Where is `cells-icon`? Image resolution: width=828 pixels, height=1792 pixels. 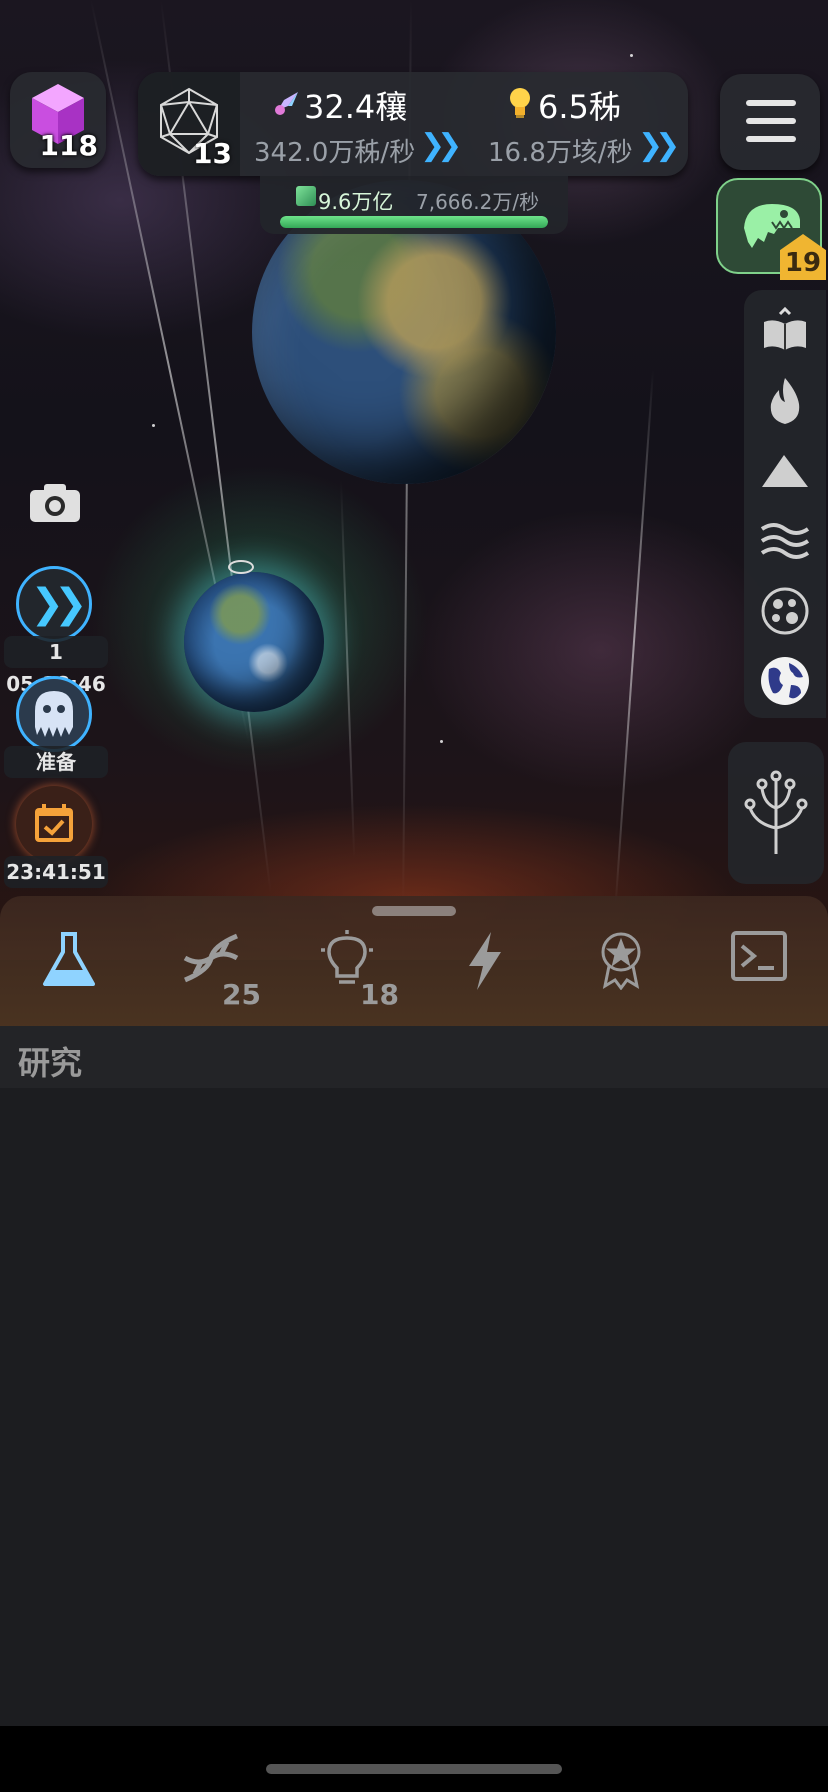
cells-icon is located at coordinates (785, 611).